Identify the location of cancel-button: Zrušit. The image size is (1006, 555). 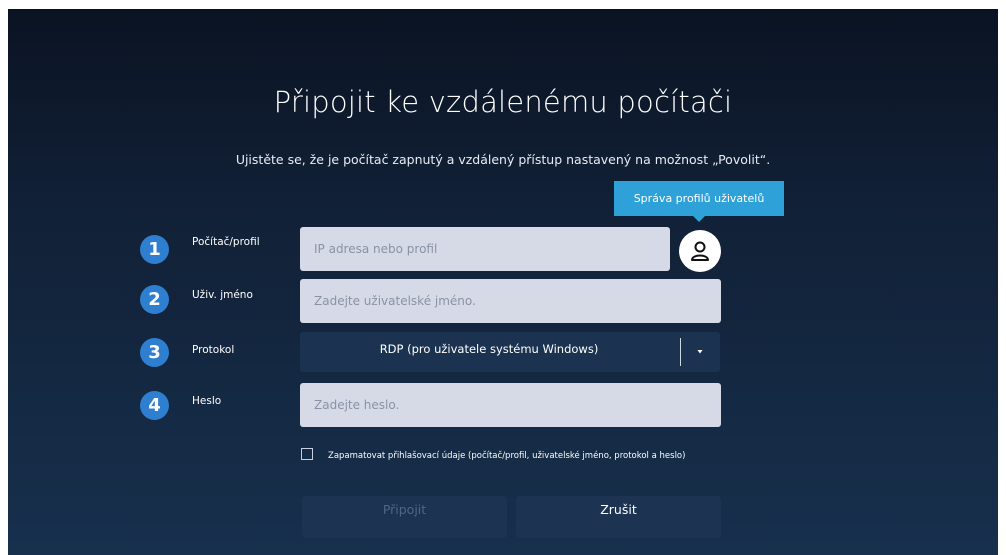
(618, 517).